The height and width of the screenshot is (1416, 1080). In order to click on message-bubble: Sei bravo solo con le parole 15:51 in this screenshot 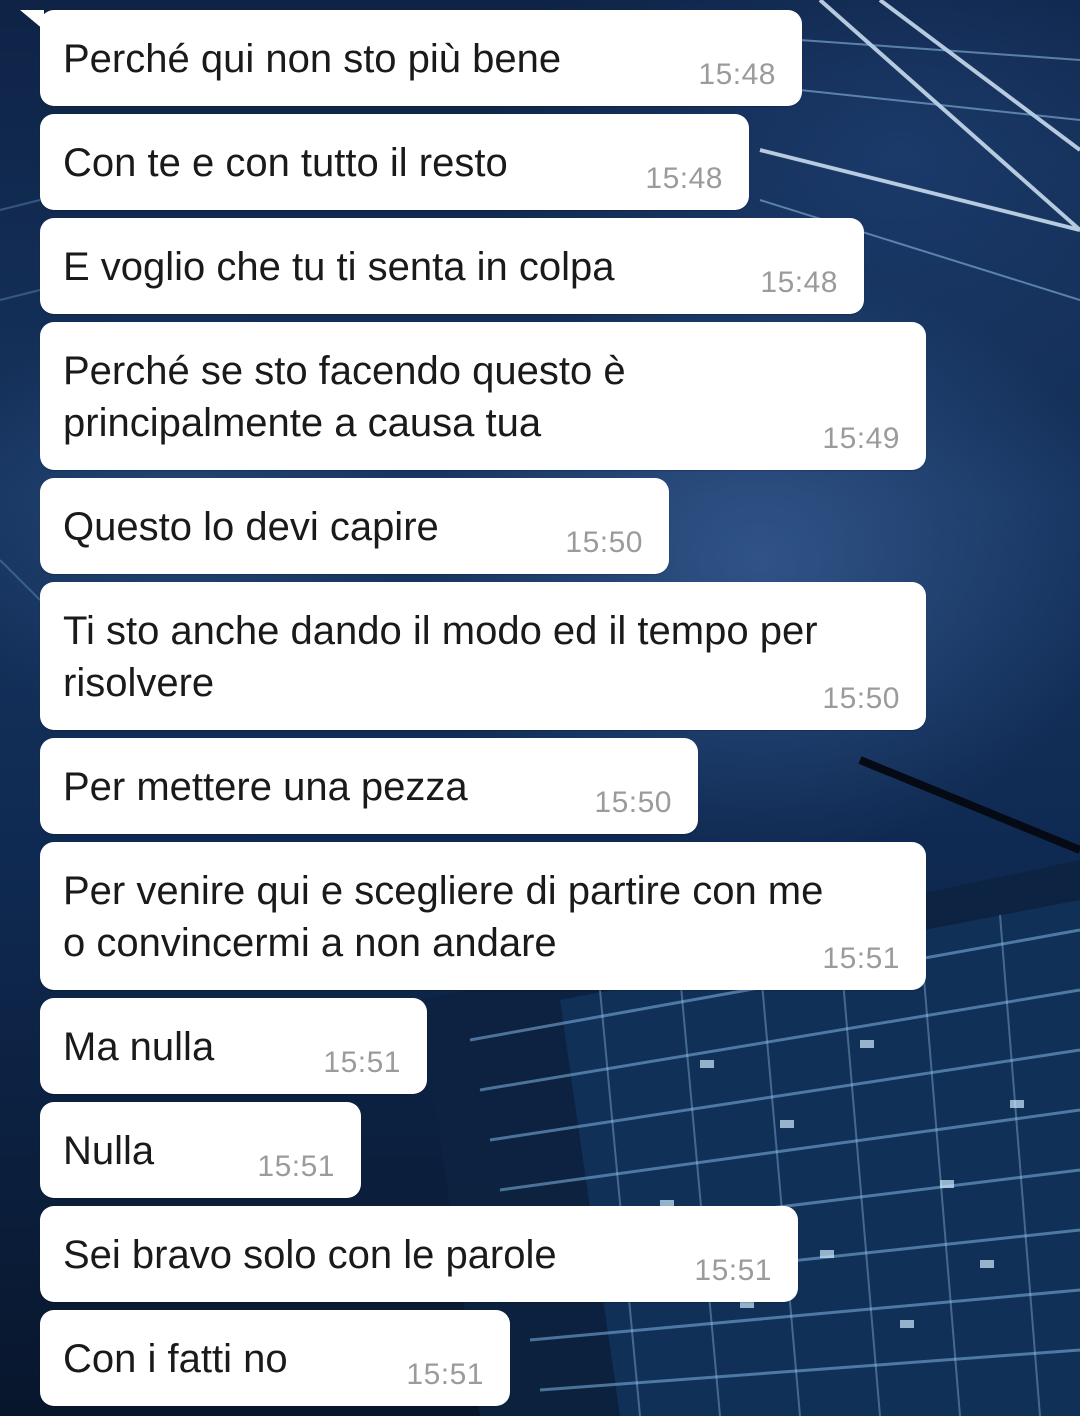, I will do `click(419, 1254)`.